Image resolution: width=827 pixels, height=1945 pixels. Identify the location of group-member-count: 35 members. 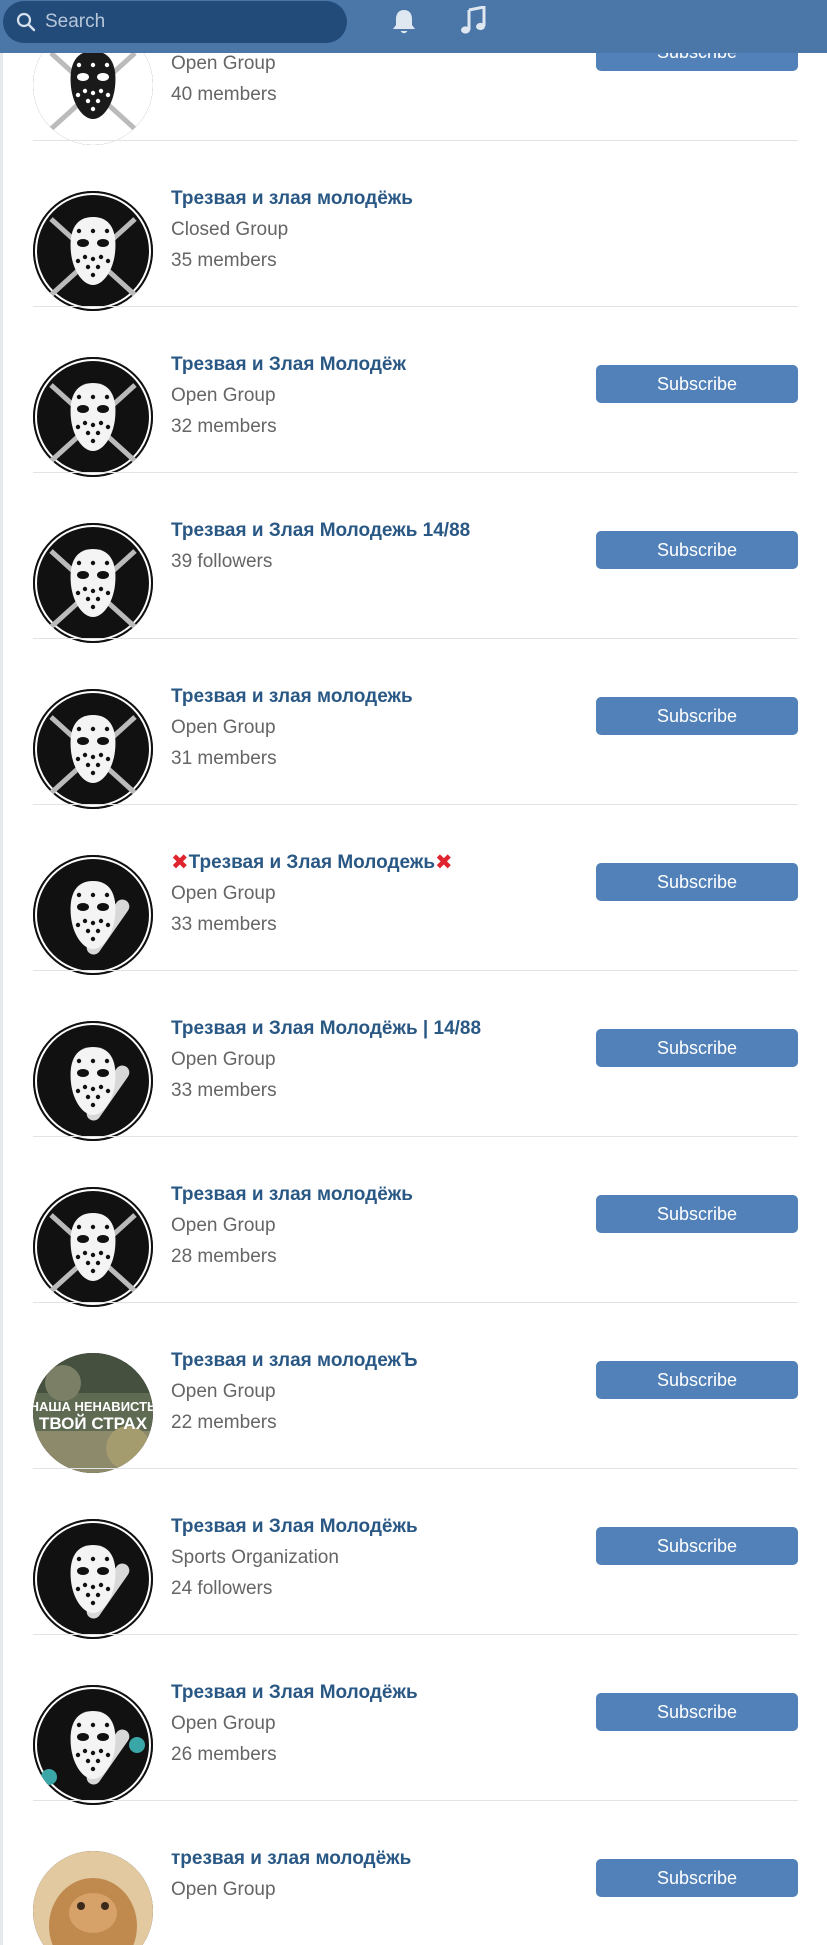
(224, 260).